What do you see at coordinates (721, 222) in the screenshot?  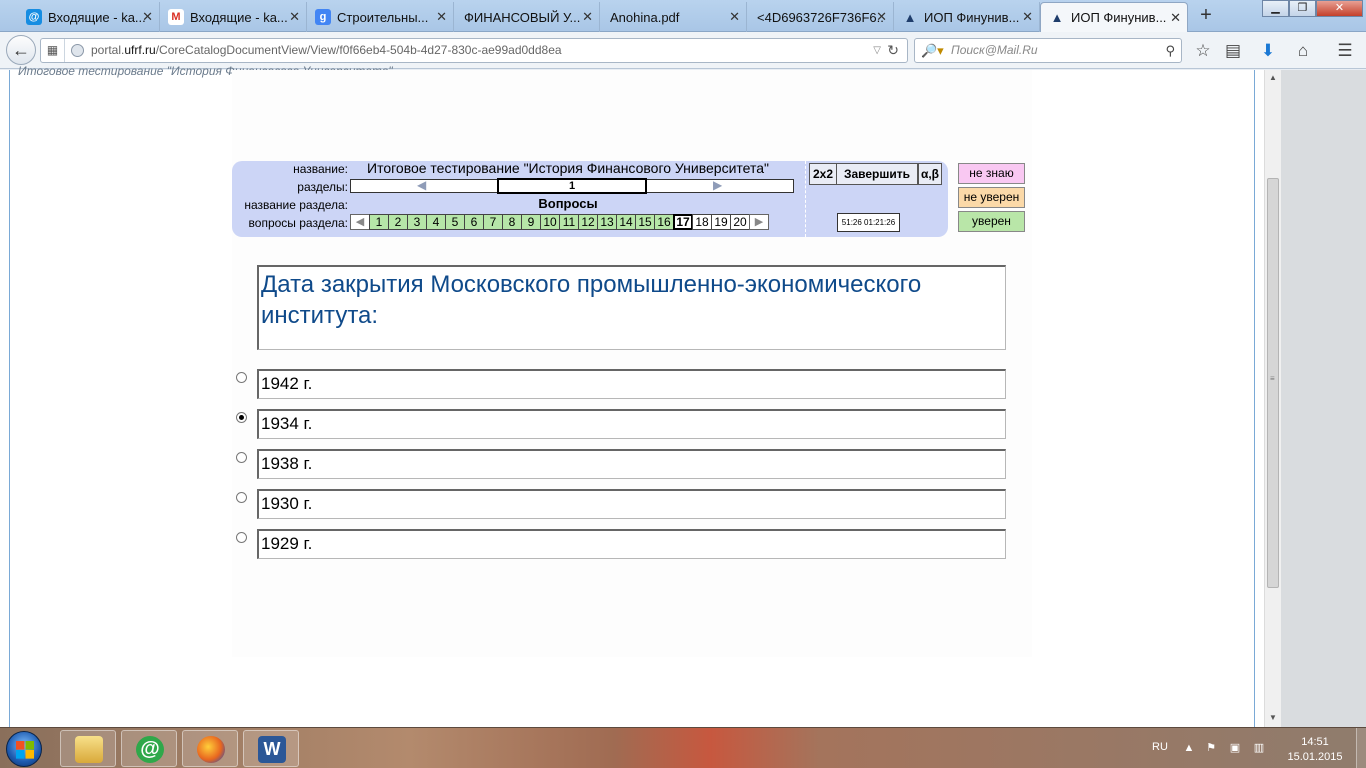 I see `question-button-19: 19` at bounding box center [721, 222].